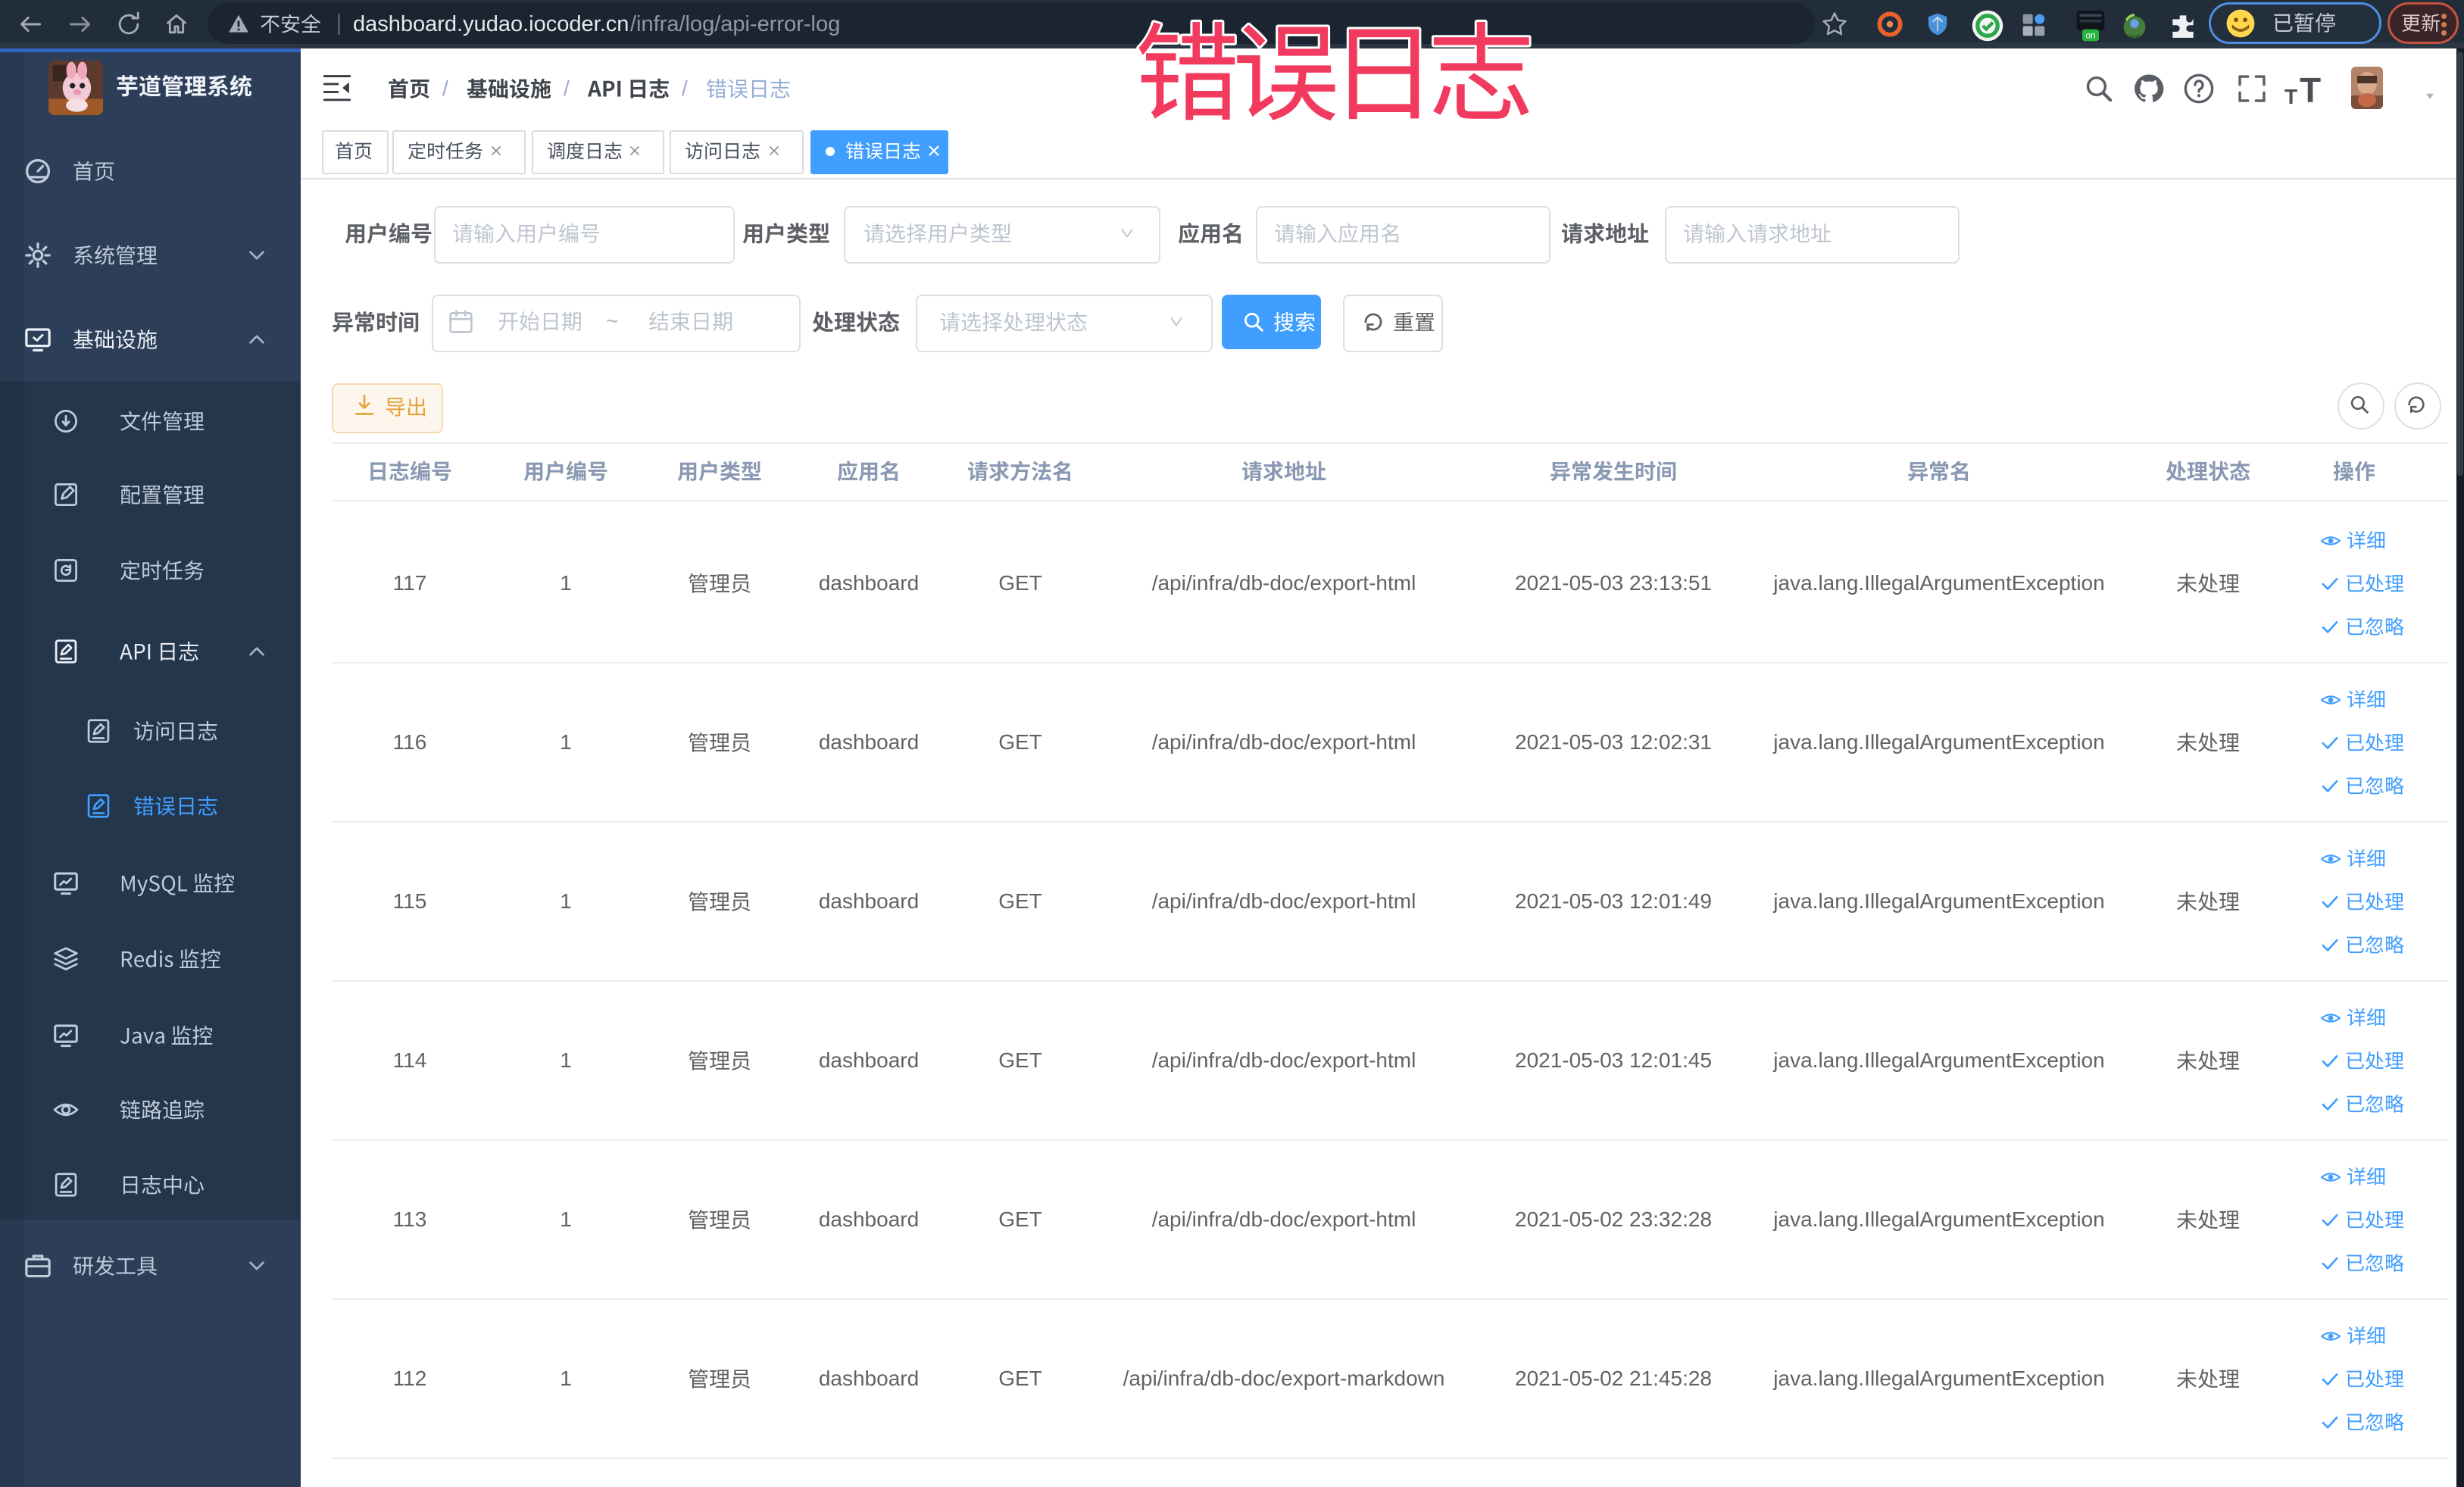 The width and height of the screenshot is (2464, 1487). What do you see at coordinates (2090, 35) in the screenshot?
I see `svg-text: on` at bounding box center [2090, 35].